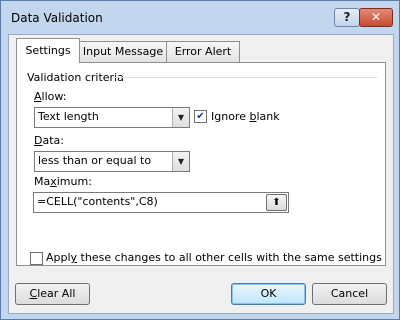 The height and width of the screenshot is (320, 400). What do you see at coordinates (347, 17) in the screenshot?
I see `help-button: ?` at bounding box center [347, 17].